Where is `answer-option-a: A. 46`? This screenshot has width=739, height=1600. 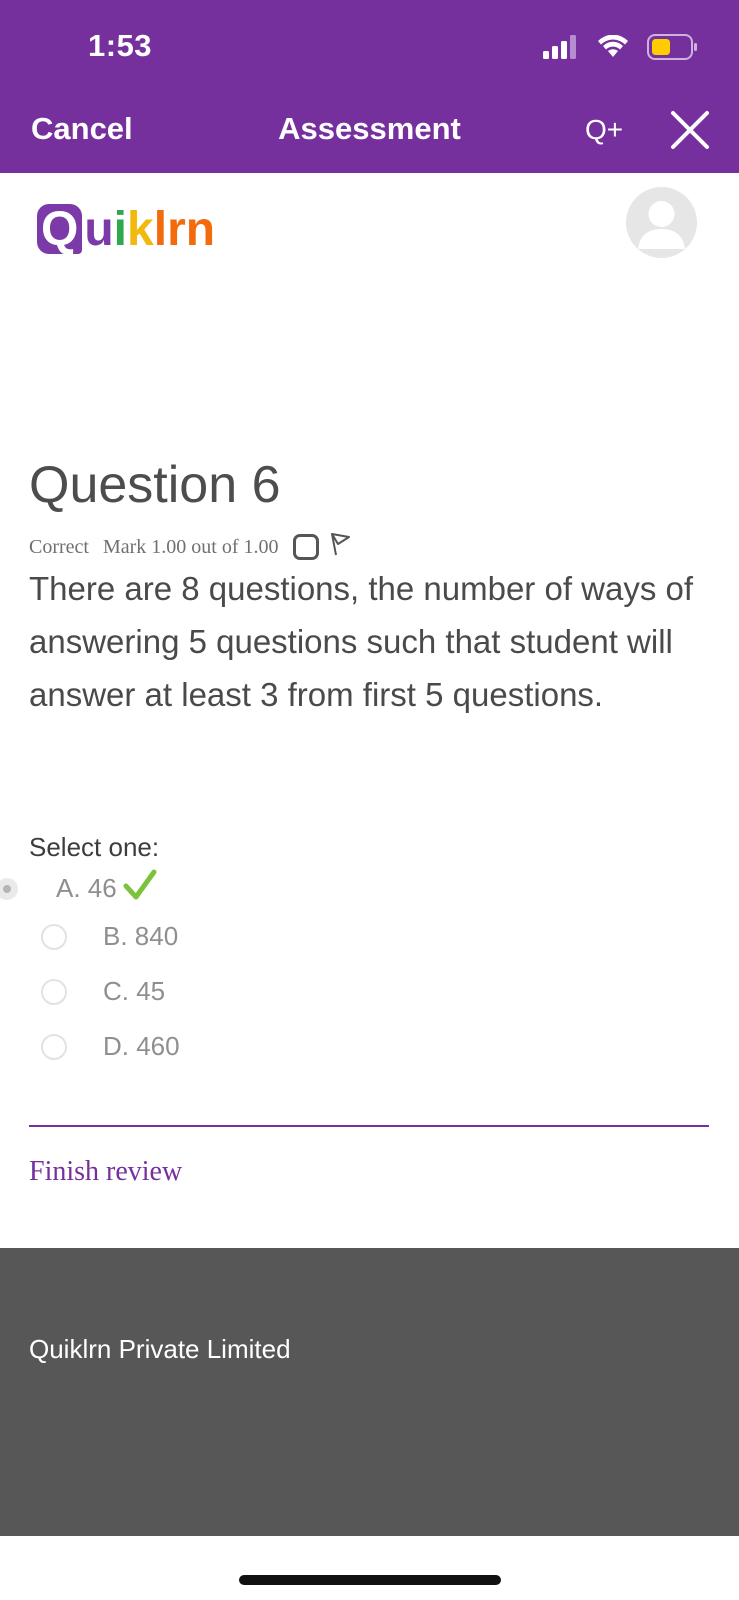 answer-option-a: A. 46 is located at coordinates (78, 888).